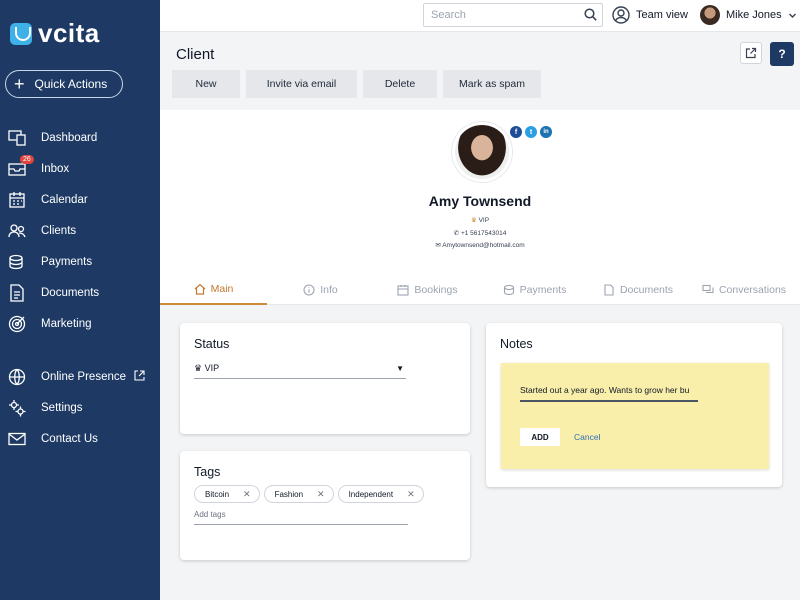 The height and width of the screenshot is (600, 800). What do you see at coordinates (17, 324) in the screenshot?
I see `marketing-icon` at bounding box center [17, 324].